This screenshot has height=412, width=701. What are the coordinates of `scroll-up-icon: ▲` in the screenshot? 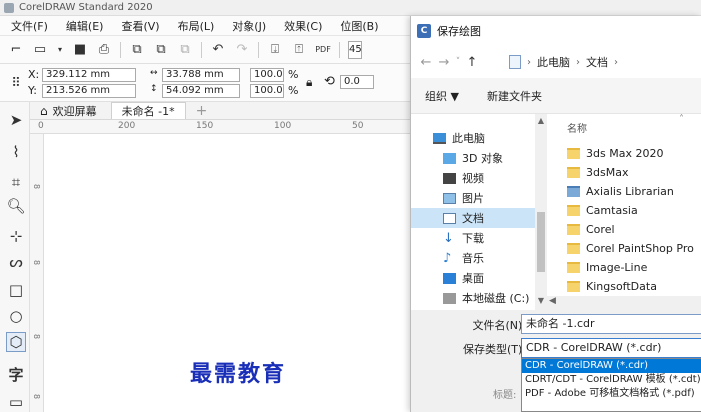 It's located at (541, 120).